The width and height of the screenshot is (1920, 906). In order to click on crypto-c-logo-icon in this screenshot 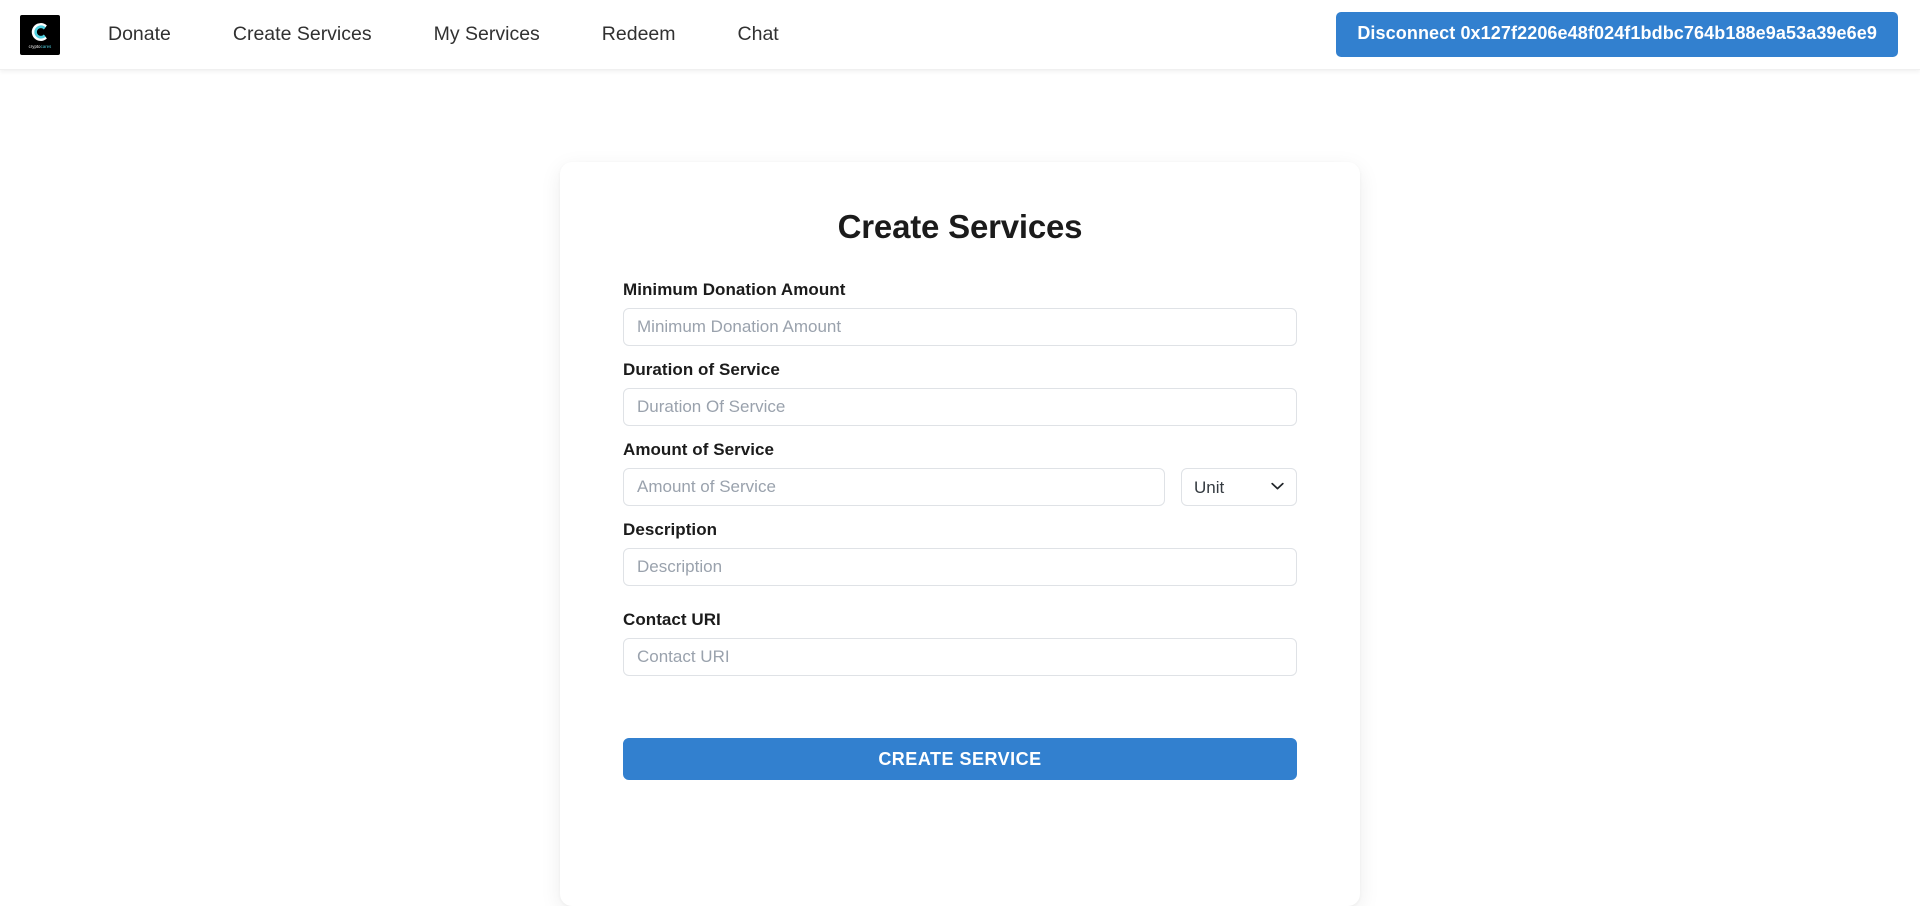, I will do `click(40, 32)`.